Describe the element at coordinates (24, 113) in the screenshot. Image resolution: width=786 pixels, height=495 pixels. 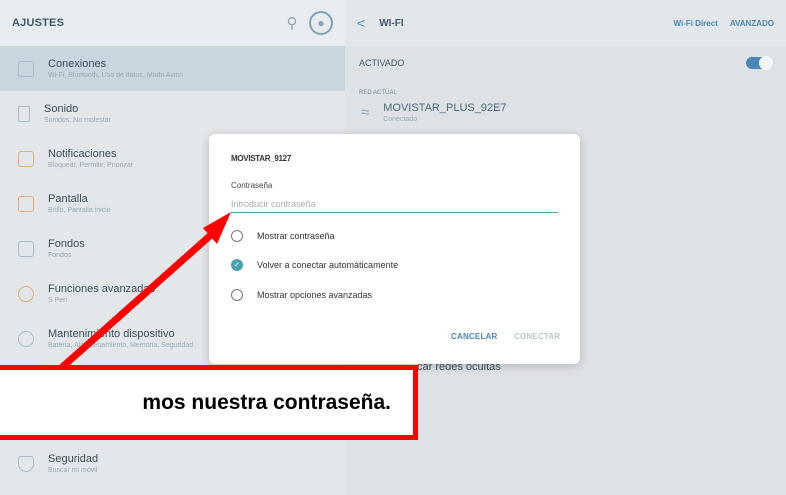
I see `speaker-icon` at that location.